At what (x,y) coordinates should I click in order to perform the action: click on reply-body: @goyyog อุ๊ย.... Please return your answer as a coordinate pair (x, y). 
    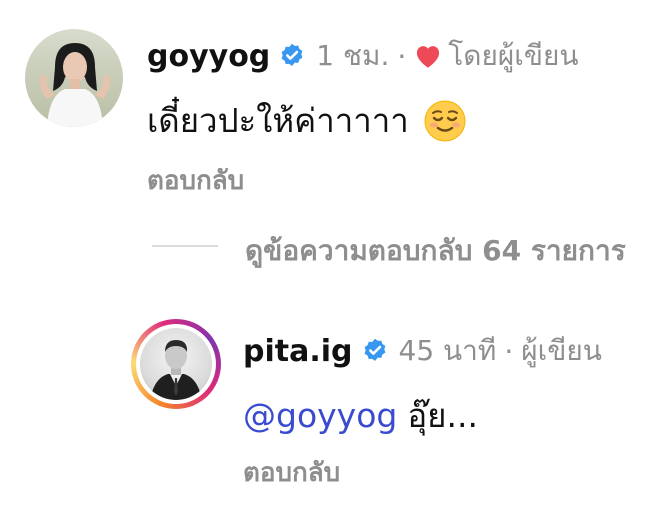
    Looking at the image, I should click on (360, 415).